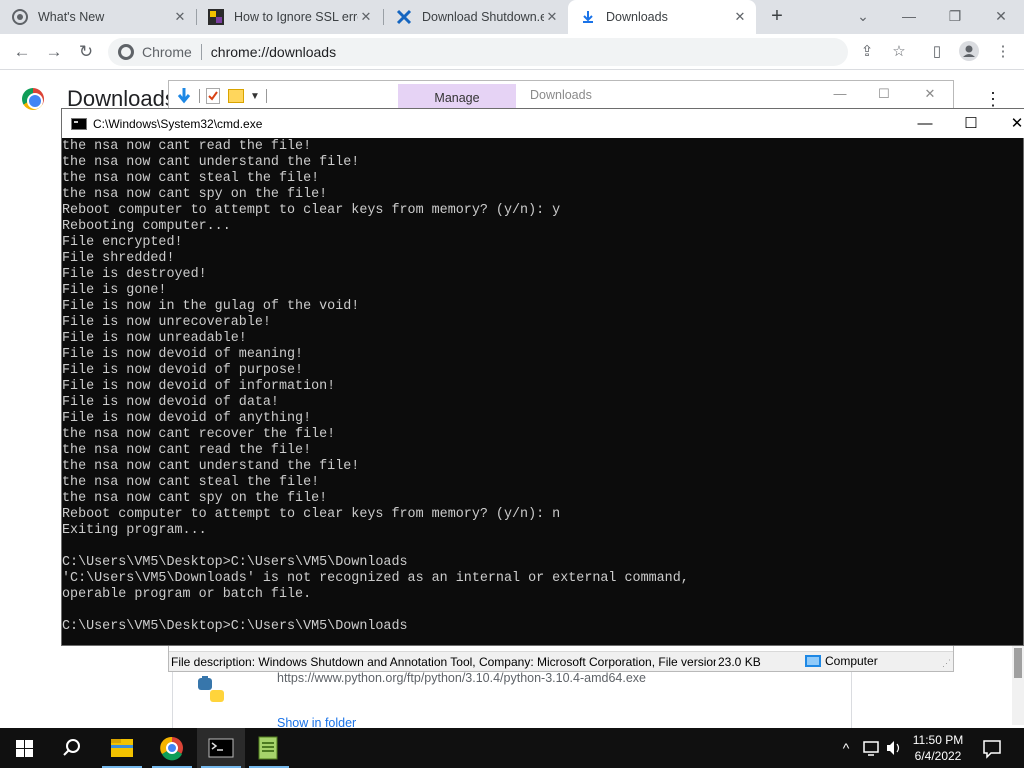  What do you see at coordinates (187, 594) in the screenshot?
I see `console-line: operable program or batch file.` at bounding box center [187, 594].